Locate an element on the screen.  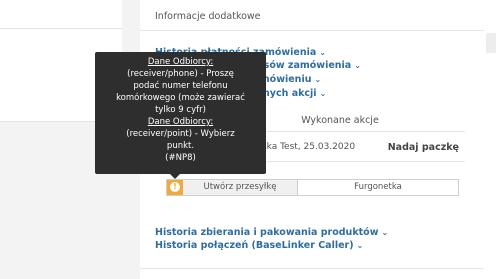
courier-name: Furgonetka is located at coordinates (378, 187).